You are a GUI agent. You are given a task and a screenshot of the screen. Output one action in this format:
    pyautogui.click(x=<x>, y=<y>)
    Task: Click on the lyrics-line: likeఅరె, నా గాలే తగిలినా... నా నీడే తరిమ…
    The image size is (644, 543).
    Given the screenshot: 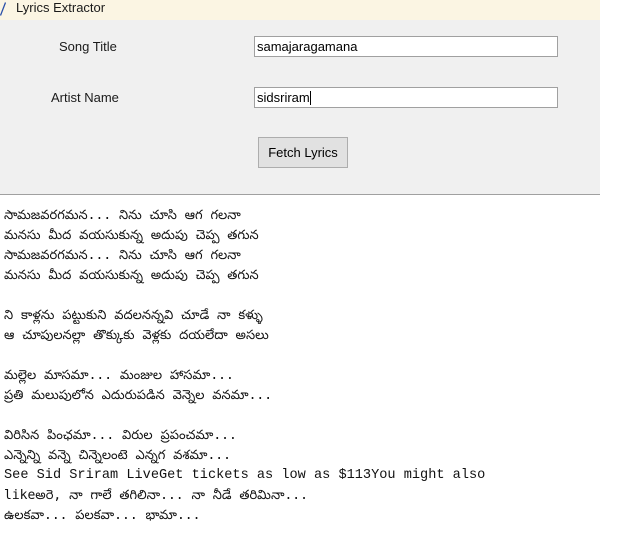 What is the action you would take?
    pyautogui.click(x=156, y=495)
    